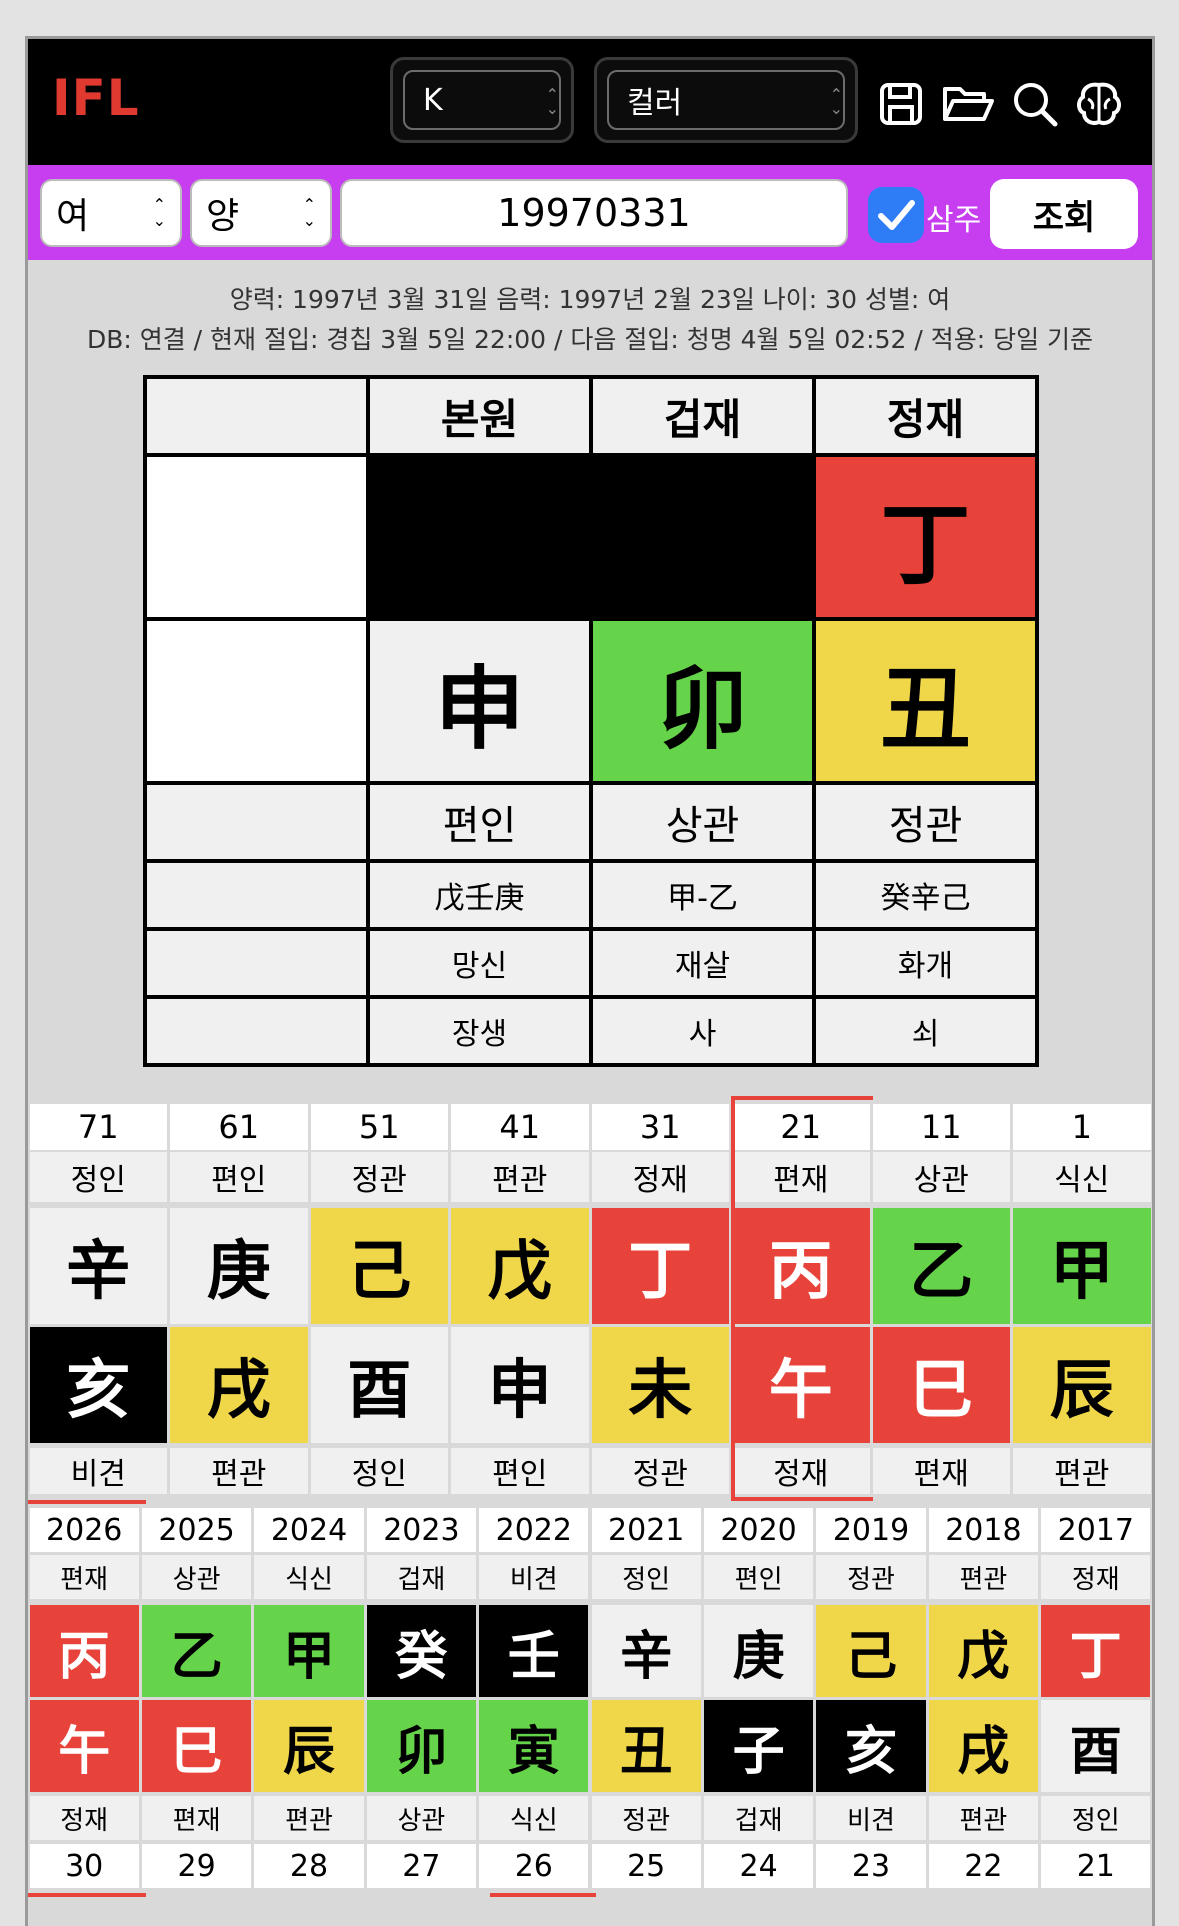  I want to click on branch-cell: 申, so click(479, 701).